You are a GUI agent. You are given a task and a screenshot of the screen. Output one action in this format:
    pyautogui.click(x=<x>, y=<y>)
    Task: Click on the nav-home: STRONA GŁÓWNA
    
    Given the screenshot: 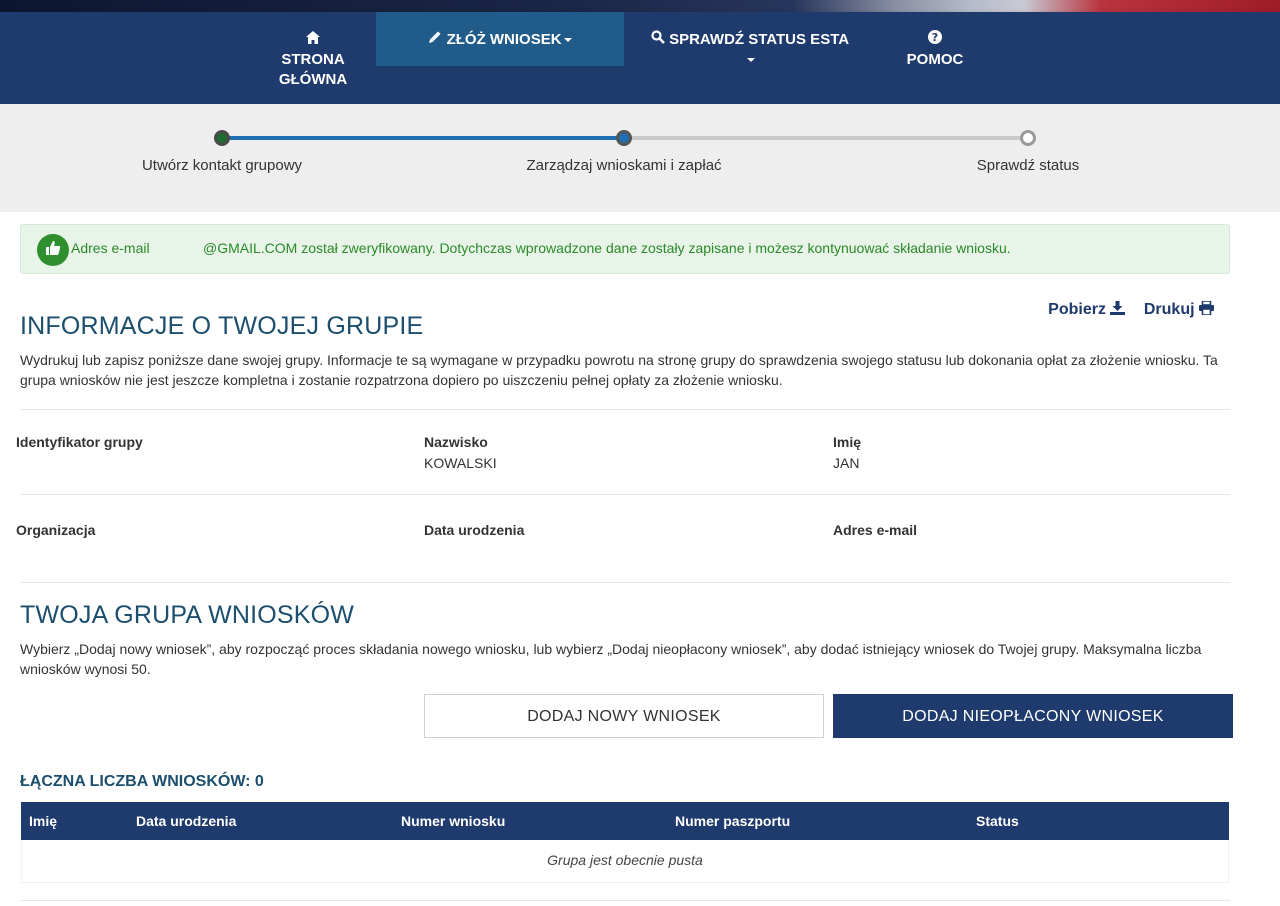 What is the action you would take?
    pyautogui.click(x=313, y=58)
    